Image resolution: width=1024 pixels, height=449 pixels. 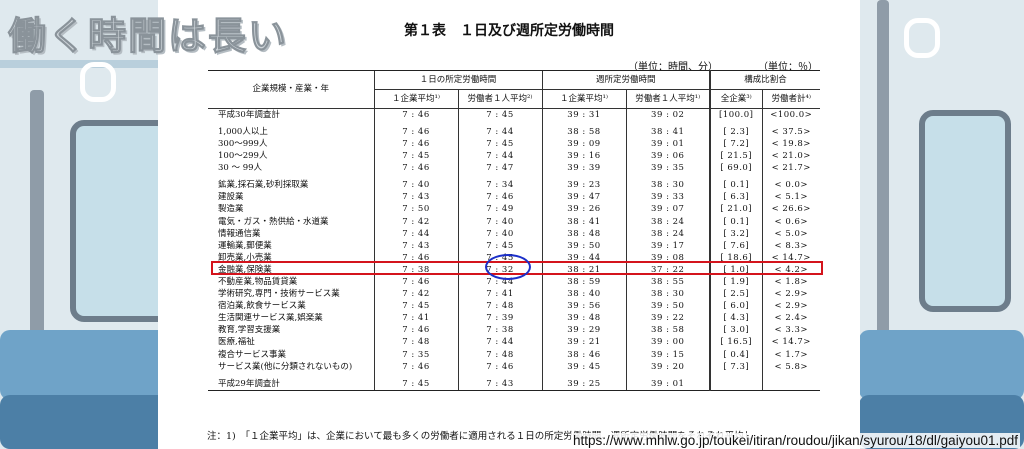 I want to click on cell-weekly-company: 39 : 09, so click(x=583, y=144).